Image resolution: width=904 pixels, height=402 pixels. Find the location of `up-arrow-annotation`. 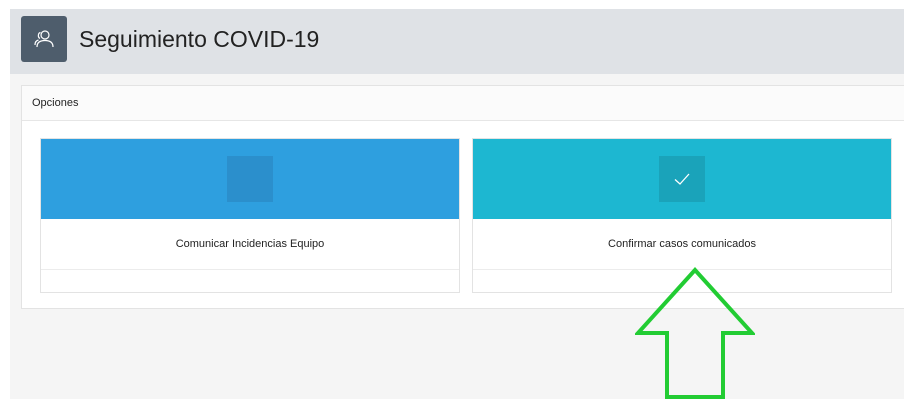

up-arrow-annotation is located at coordinates (695, 333).